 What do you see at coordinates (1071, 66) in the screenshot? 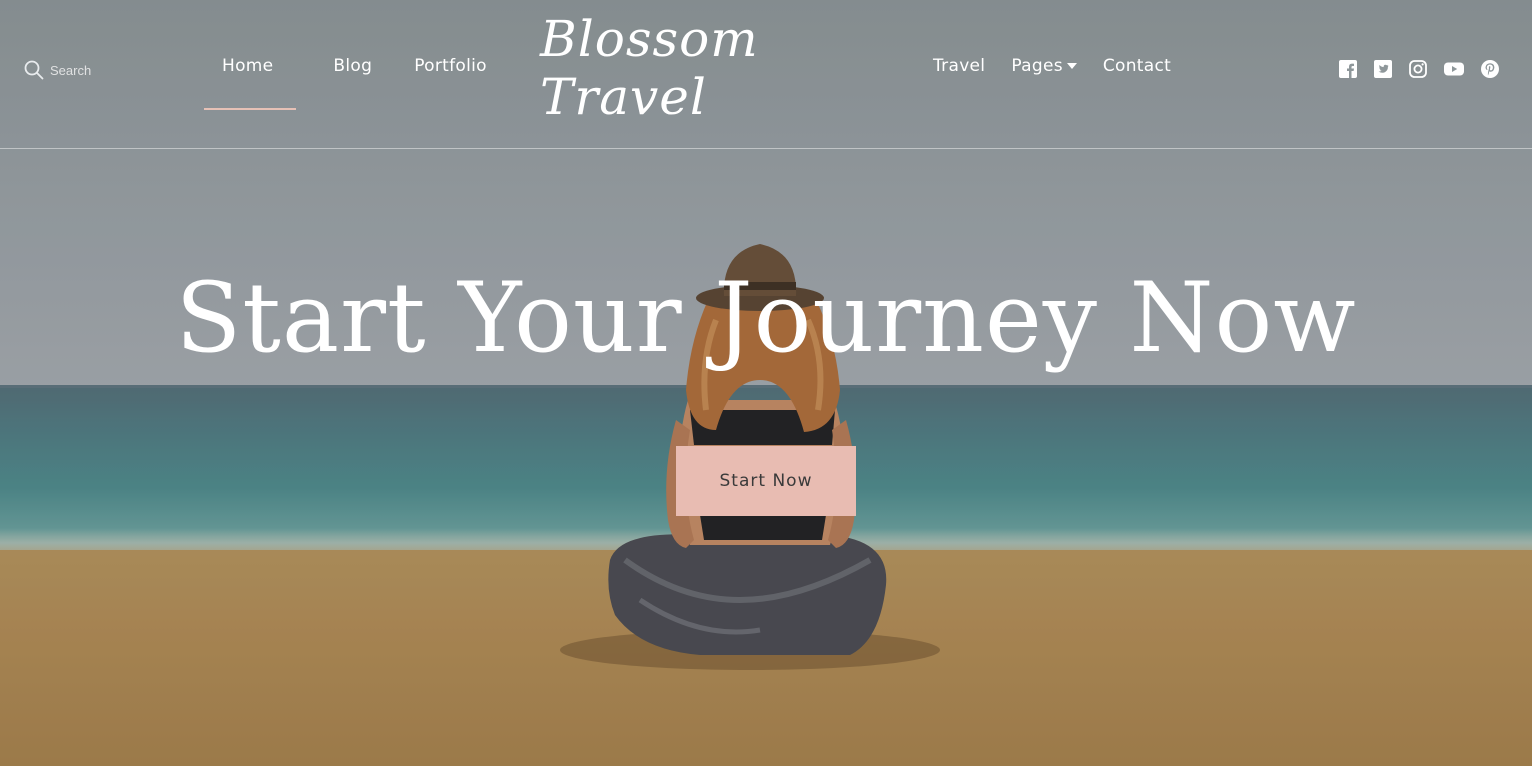
I see `chevron-down-icon` at bounding box center [1071, 66].